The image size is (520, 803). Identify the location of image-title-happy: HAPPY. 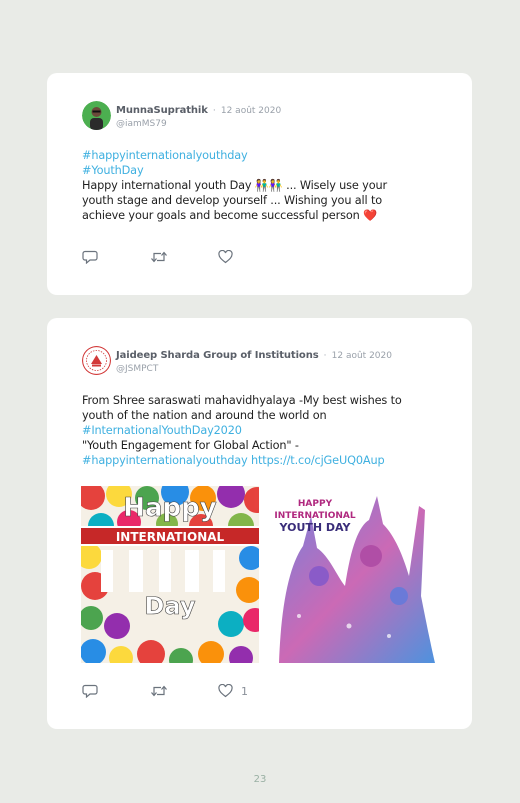
(315, 504).